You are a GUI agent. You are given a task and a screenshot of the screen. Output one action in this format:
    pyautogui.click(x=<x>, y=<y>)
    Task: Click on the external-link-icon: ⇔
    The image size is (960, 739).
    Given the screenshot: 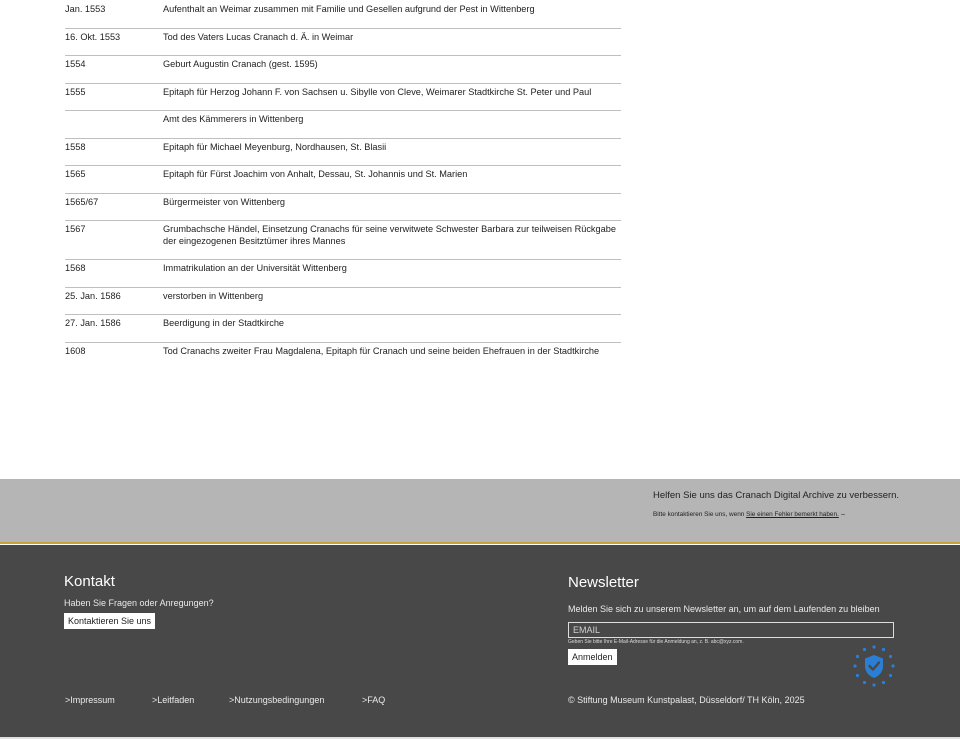 What is the action you would take?
    pyautogui.click(x=843, y=514)
    